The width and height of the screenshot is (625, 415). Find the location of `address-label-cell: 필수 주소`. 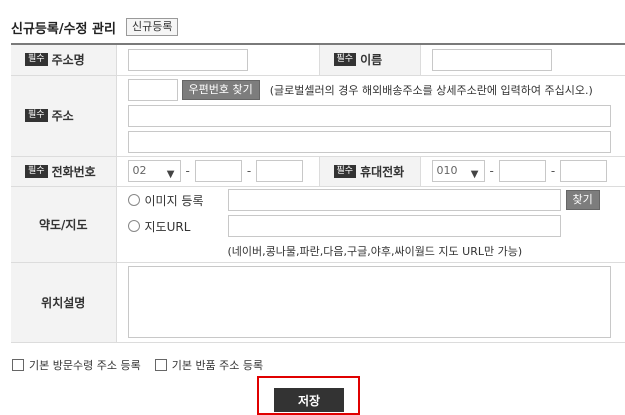

address-label-cell: 필수 주소 is located at coordinates (64, 115).